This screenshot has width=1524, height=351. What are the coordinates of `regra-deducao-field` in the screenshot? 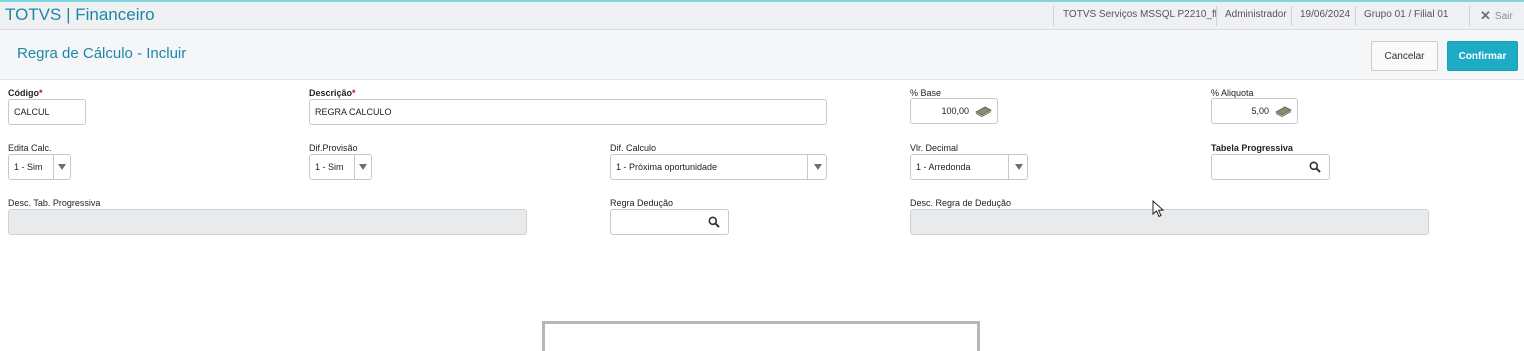 It's located at (669, 222).